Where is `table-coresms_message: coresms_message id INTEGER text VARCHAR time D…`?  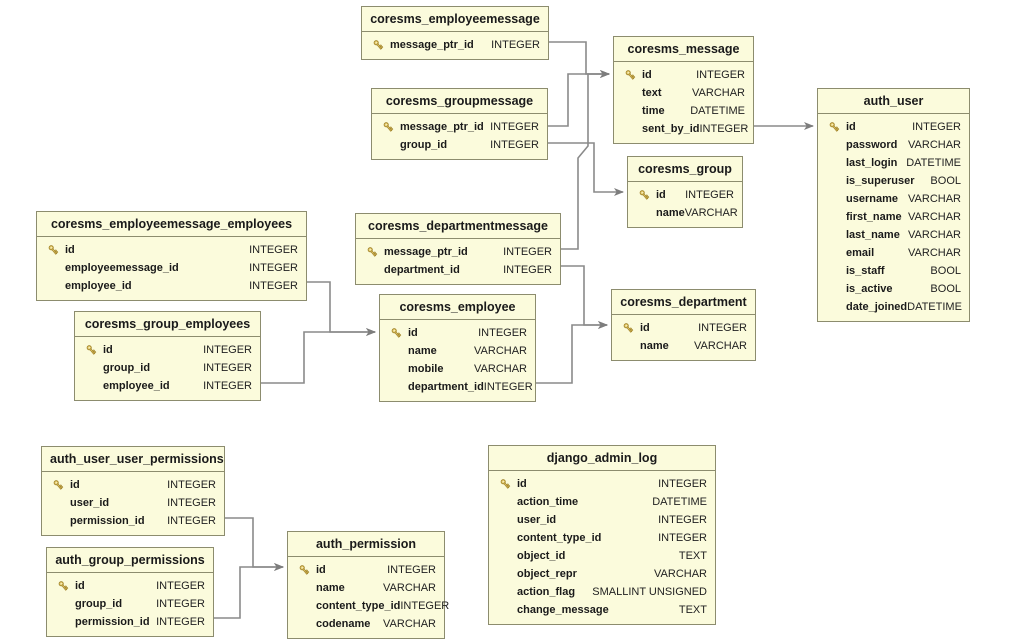
table-coresms_message: coresms_message id INTEGER text VARCHAR time D… is located at coordinates (683, 90).